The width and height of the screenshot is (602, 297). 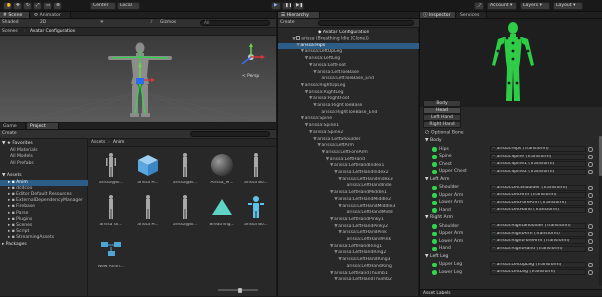 What do you see at coordinates (14, 245) in the screenshot?
I see `packages-header: ▸ Packages` at bounding box center [14, 245].